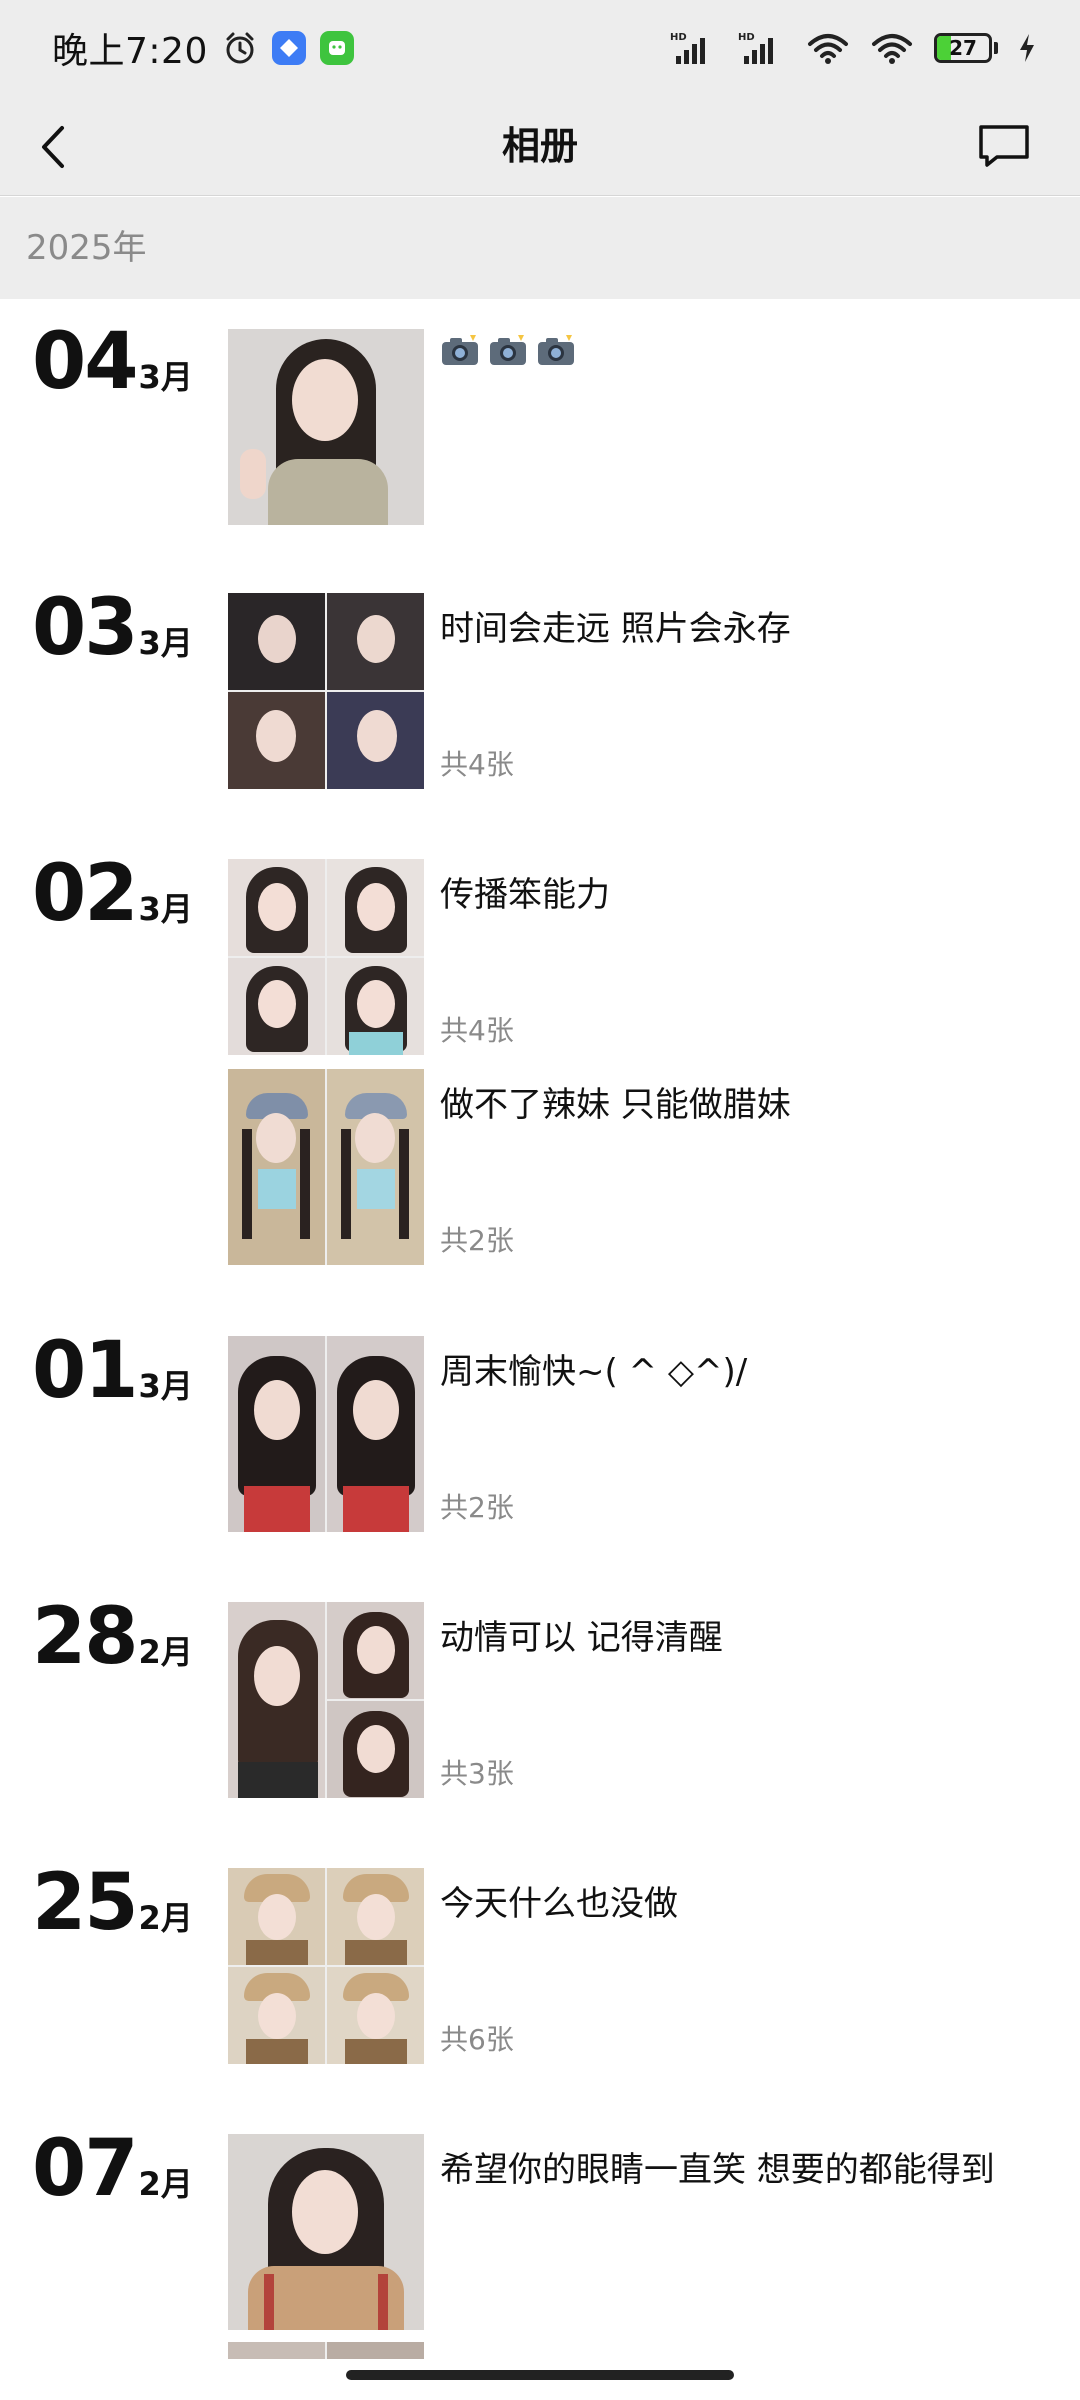 The height and width of the screenshot is (2400, 1080). I want to click on post-caption: 传播笨能力, so click(525, 895).